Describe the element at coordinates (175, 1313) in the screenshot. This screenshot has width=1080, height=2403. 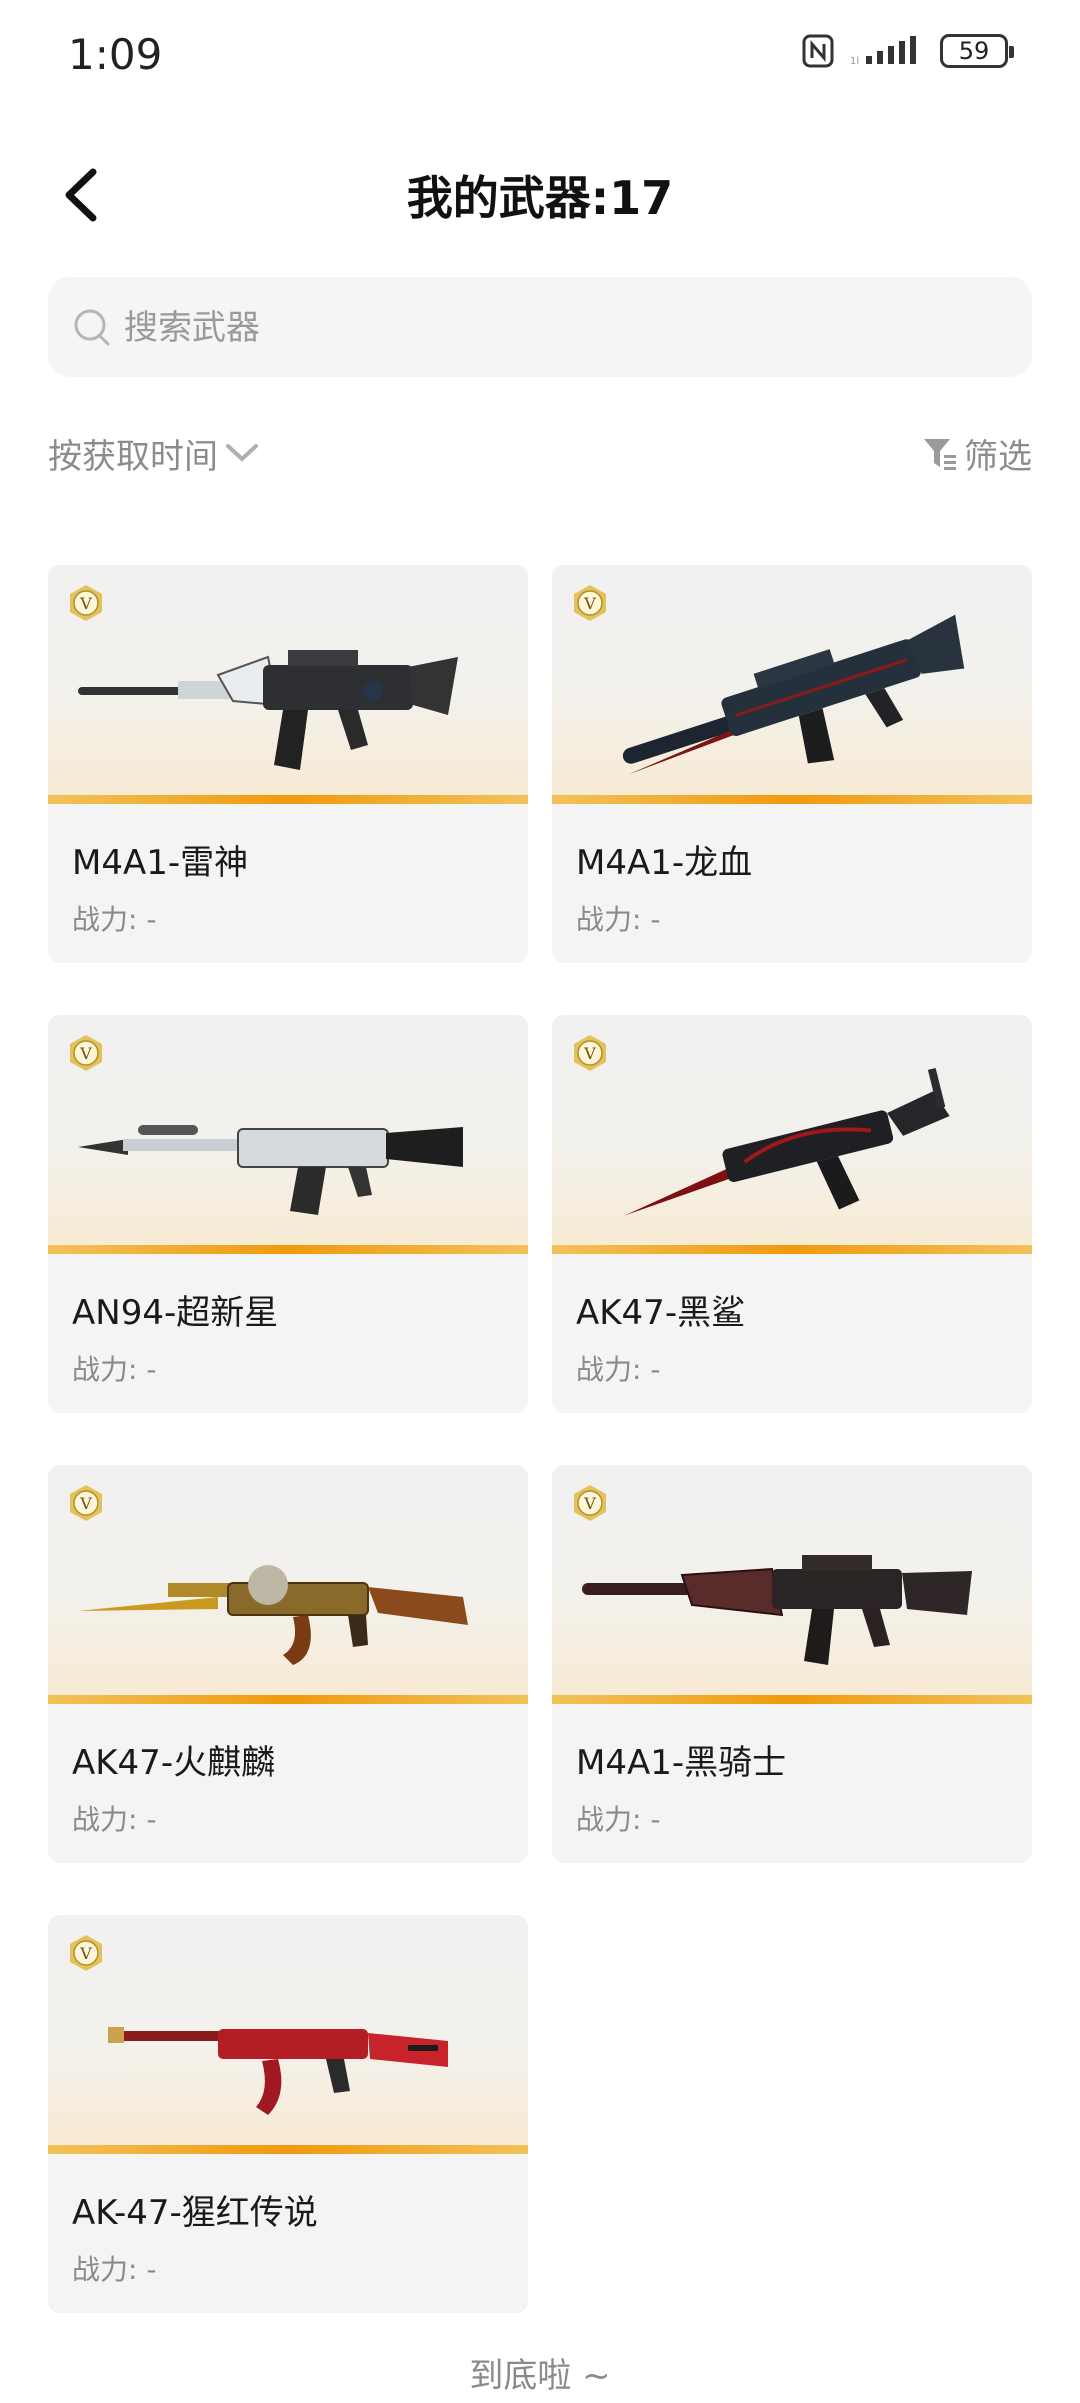
I see `weapon-name: AN94-超新星` at that location.